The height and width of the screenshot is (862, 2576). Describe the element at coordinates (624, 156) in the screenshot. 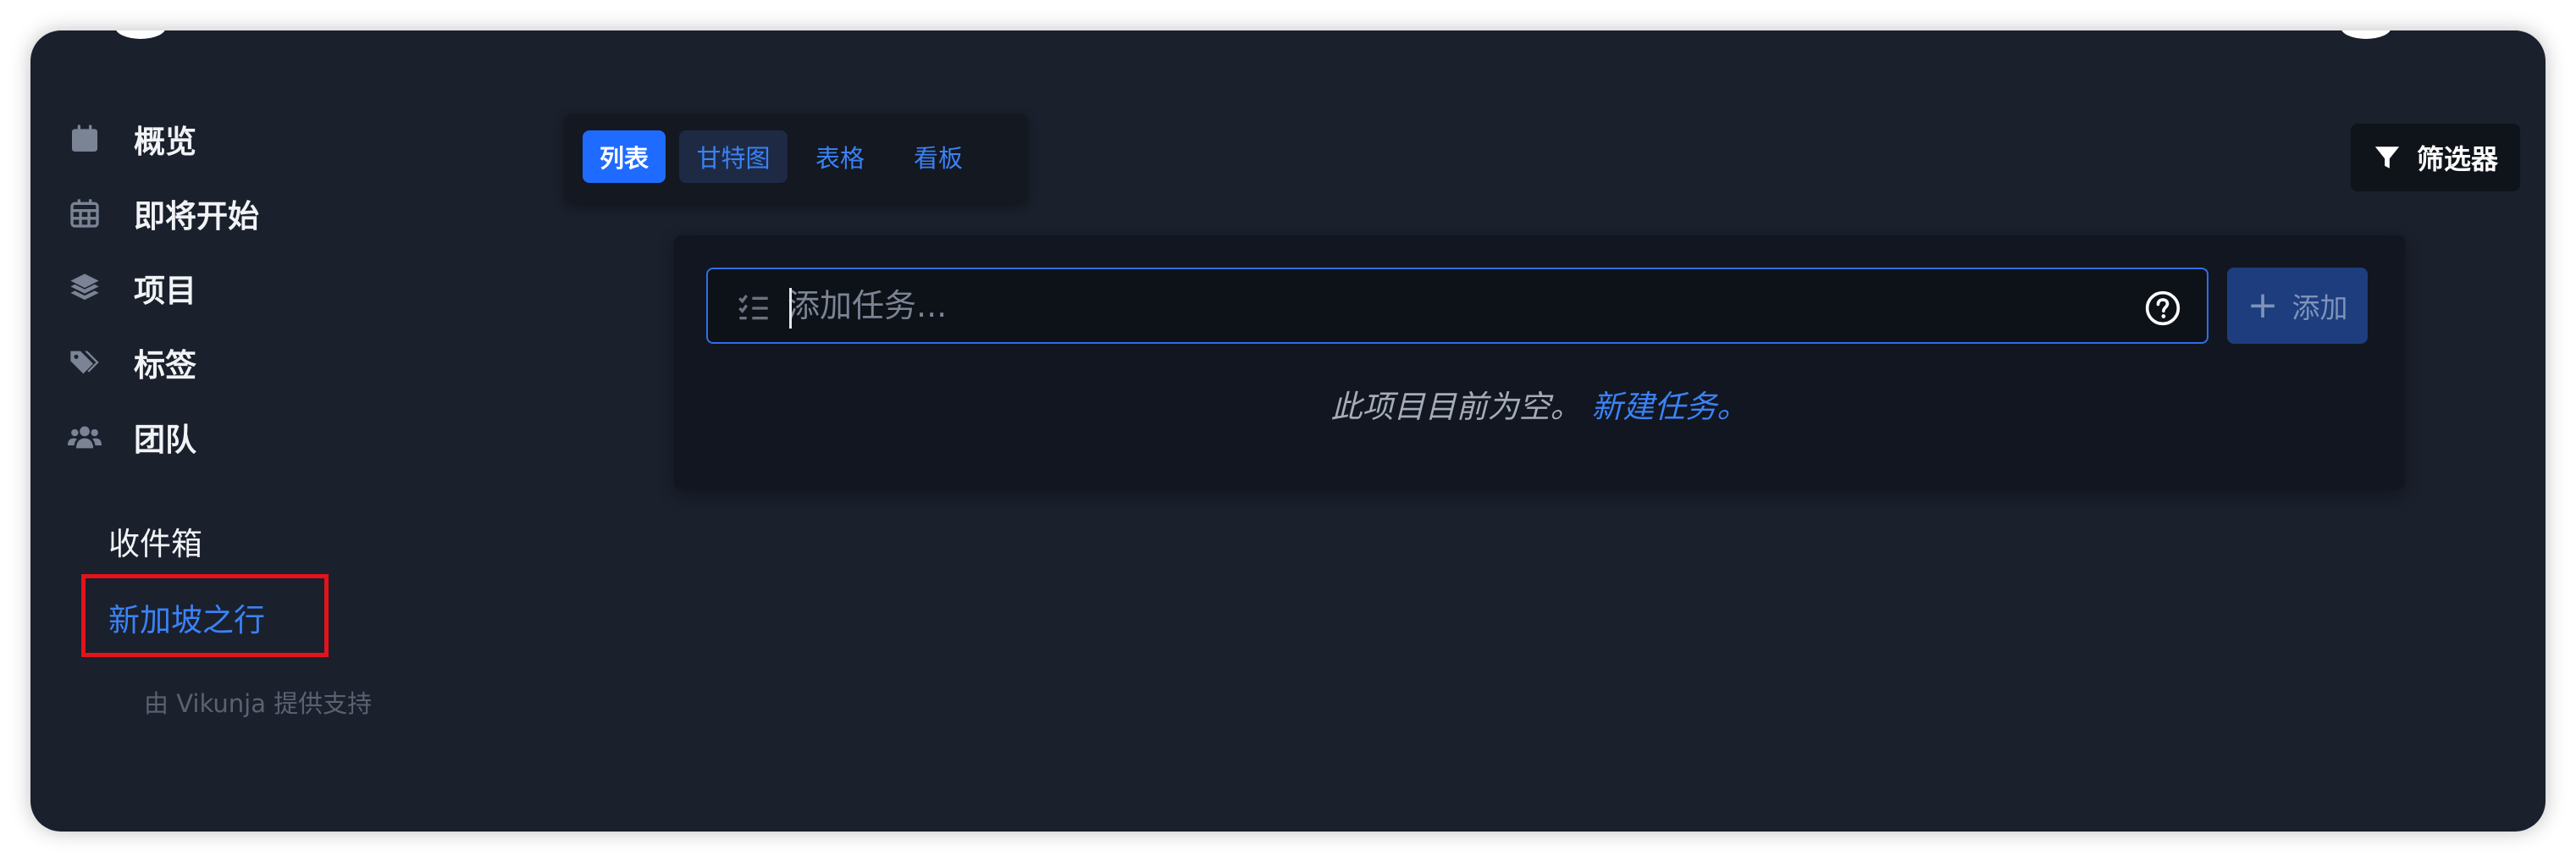

I see `tab-list: 列表` at that location.